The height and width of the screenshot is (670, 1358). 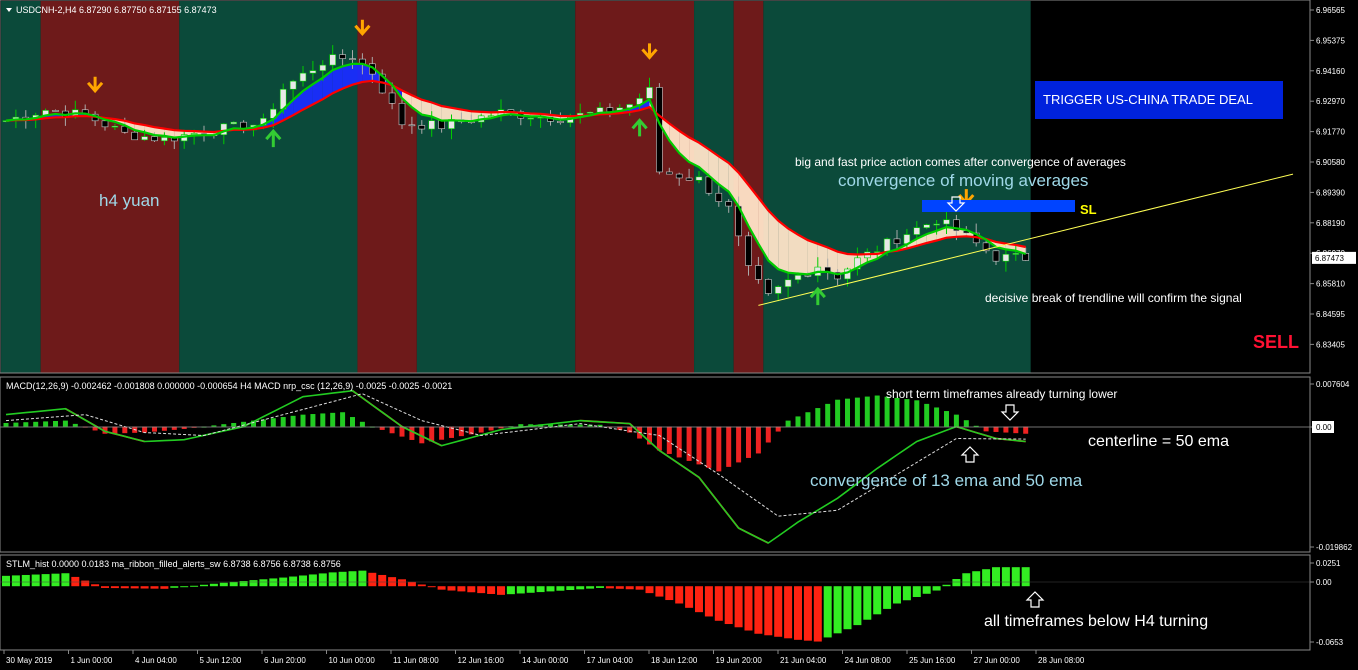 I want to click on time-tick-label: 17 Jun 04:00, so click(x=610, y=660).